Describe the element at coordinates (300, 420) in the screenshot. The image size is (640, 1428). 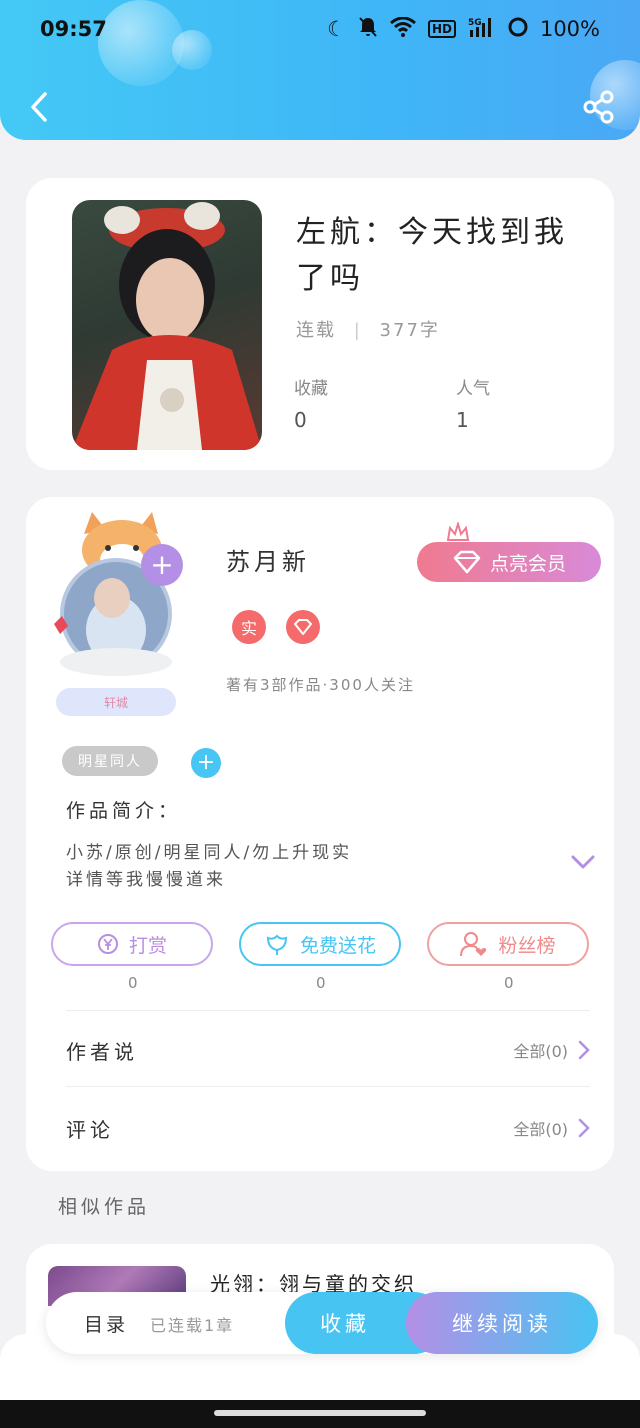
I see `favorites-value: 0` at that location.